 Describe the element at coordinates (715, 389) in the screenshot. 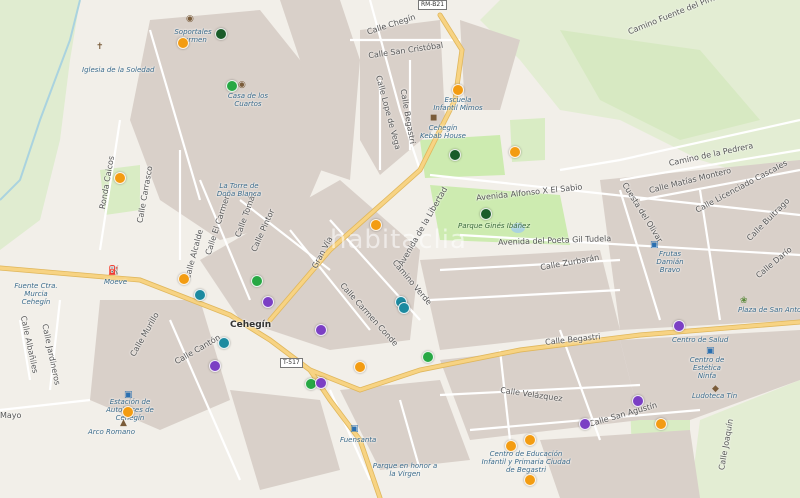

I see `toy-icon: ◆` at that location.